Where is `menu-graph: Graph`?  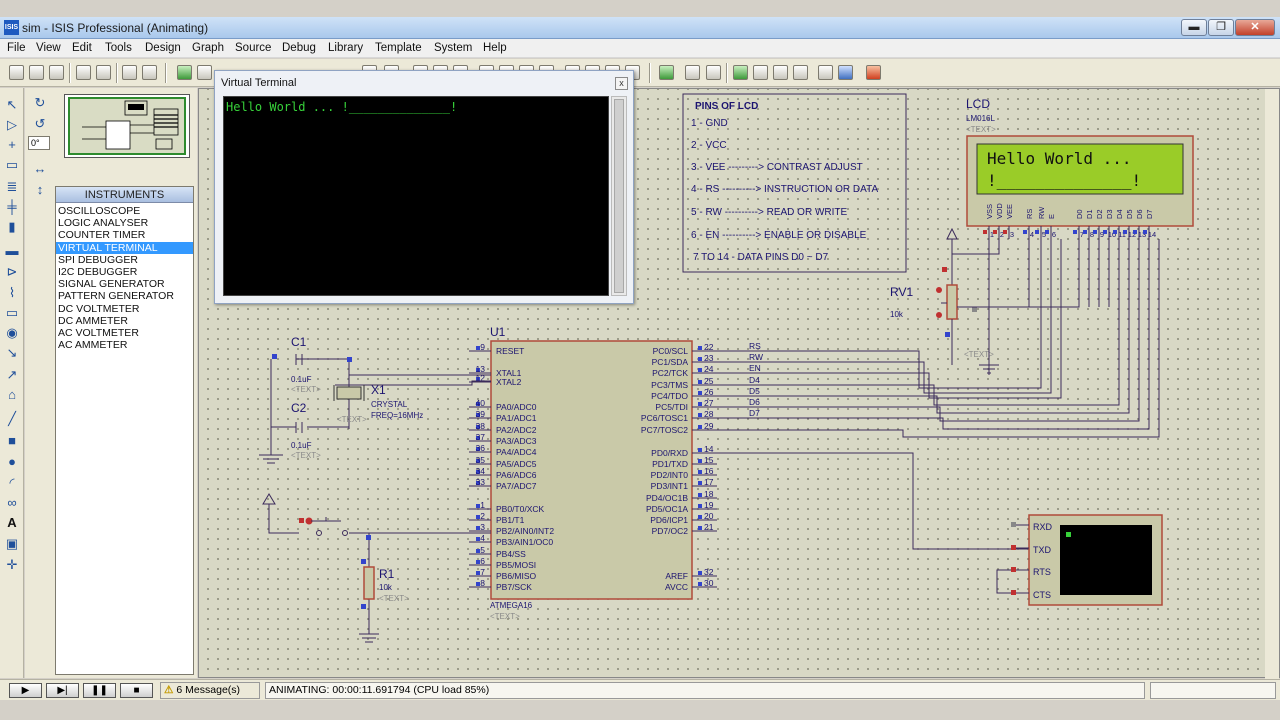
menu-graph: Graph is located at coordinates (208, 48).